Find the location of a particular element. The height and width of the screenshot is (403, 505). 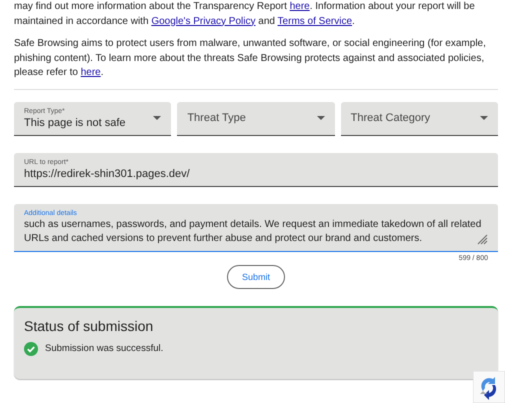

field-placeholder: Threat Type is located at coordinates (217, 118).